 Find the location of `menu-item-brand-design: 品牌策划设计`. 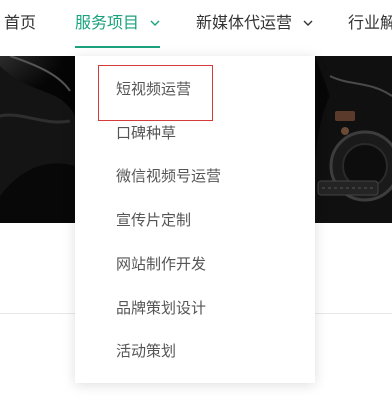

menu-item-brand-design: 品牌策划设计 is located at coordinates (161, 308).